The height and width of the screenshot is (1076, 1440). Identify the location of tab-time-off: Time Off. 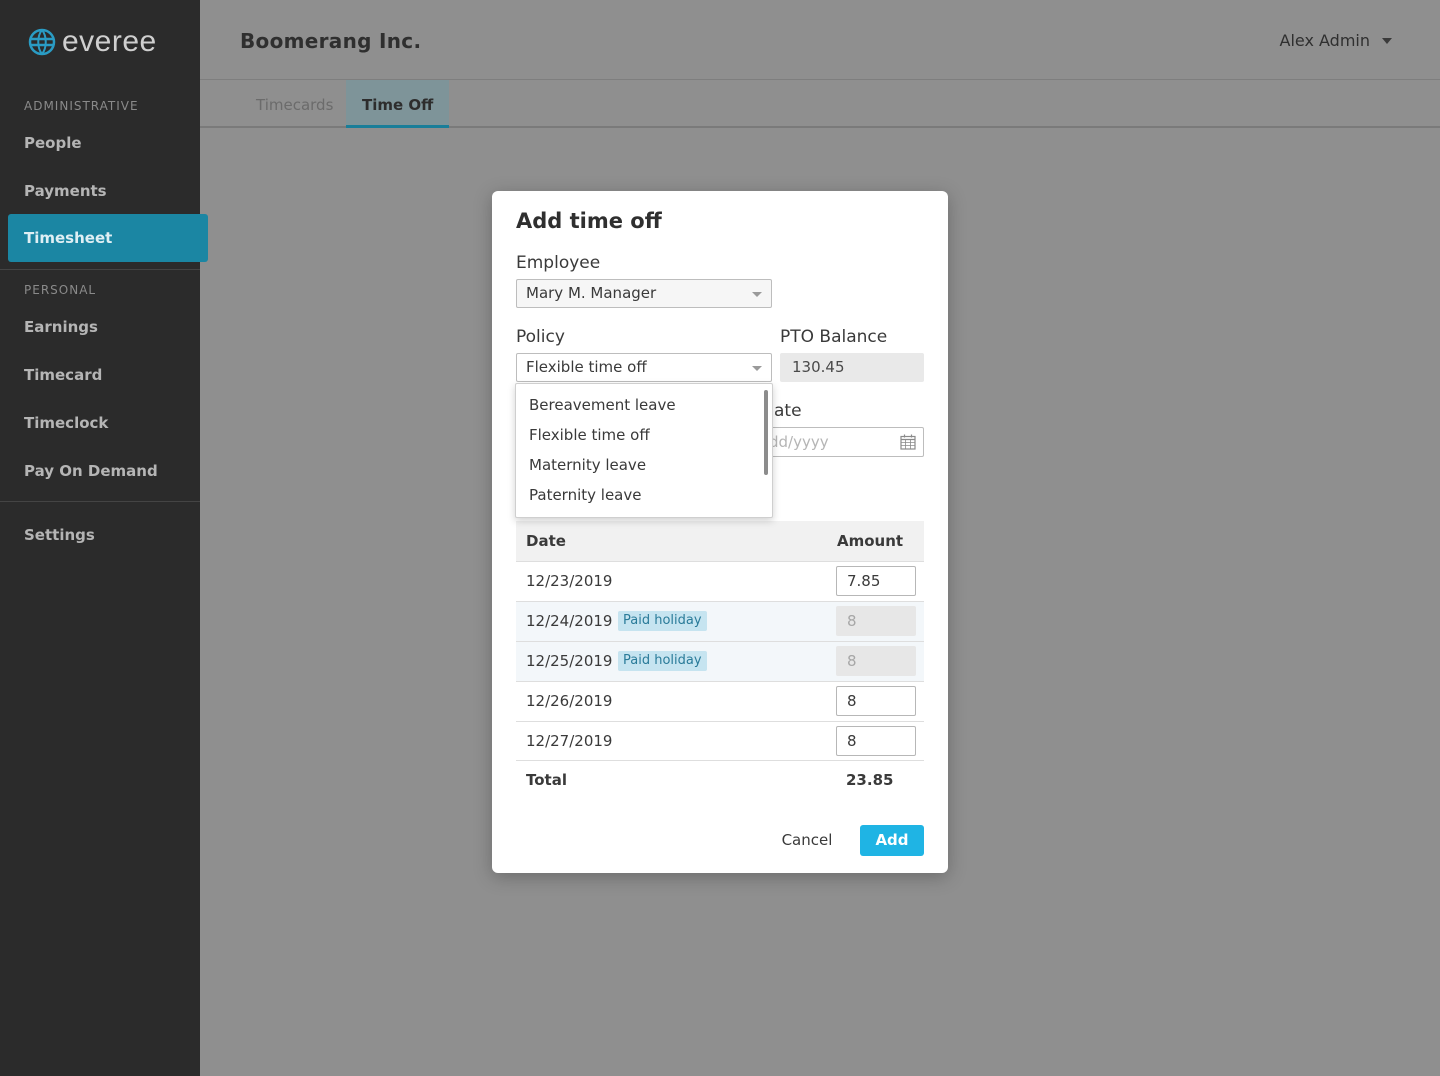
(398, 104).